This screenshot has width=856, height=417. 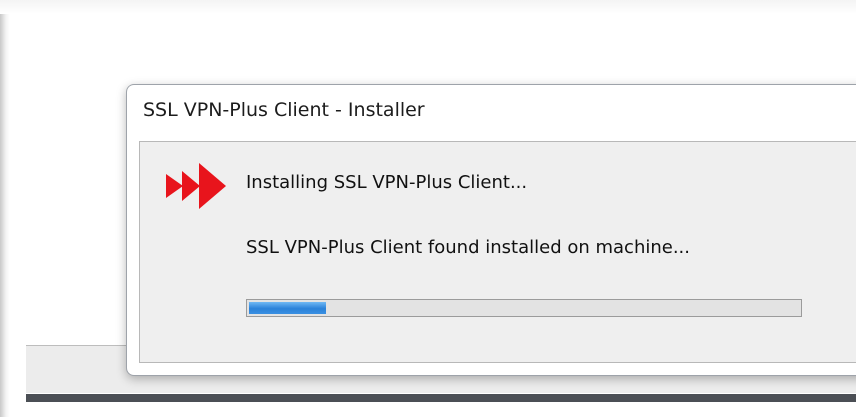 I want to click on install-progress-bar, so click(x=524, y=308).